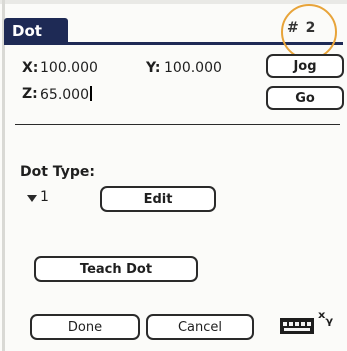  Describe the element at coordinates (85, 327) in the screenshot. I see `done-button: Done` at that location.